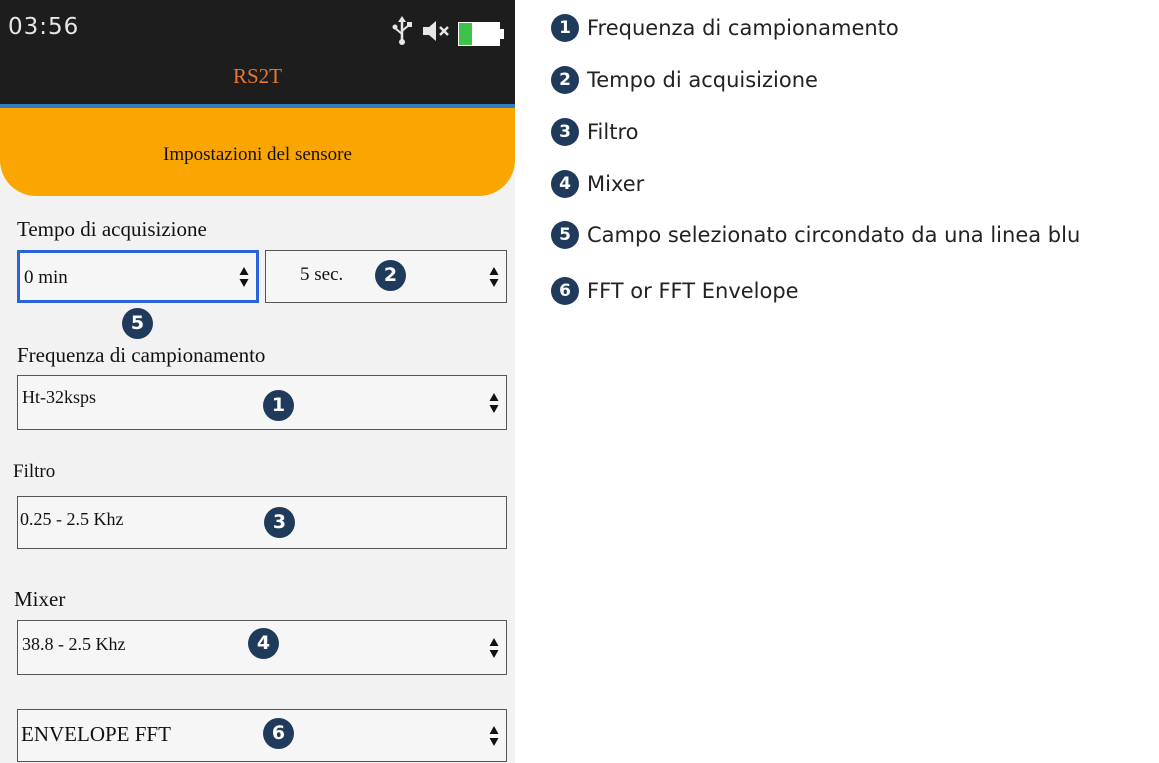 The height and width of the screenshot is (763, 1159). Describe the element at coordinates (262, 522) in the screenshot. I see `filter-field: 0.25 - 2.5 Khz` at that location.